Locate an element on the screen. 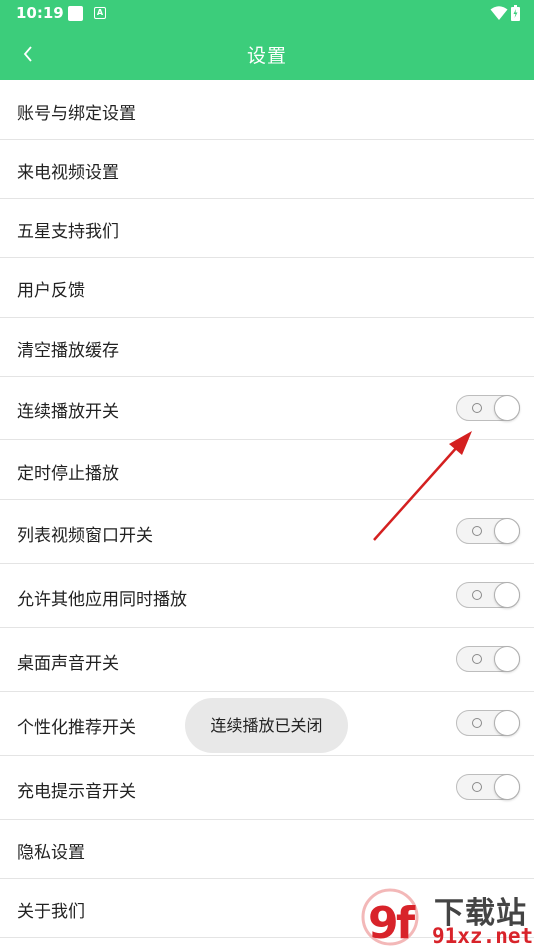 The width and height of the screenshot is (534, 950). allow-other-apps-toggle is located at coordinates (488, 595).